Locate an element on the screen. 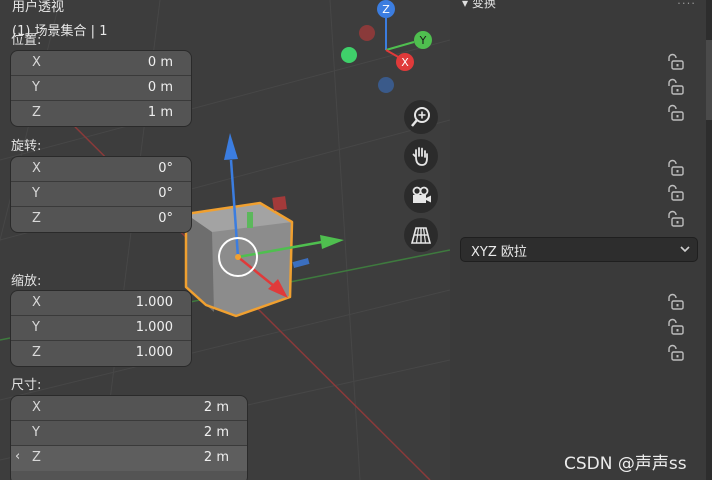 This screenshot has height=480, width=712. lock-scale-y-icon is located at coordinates (676, 327).